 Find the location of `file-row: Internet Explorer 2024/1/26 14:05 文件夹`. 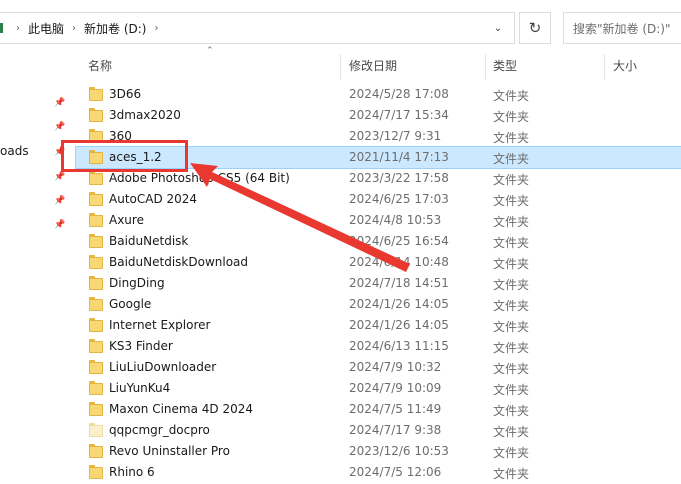

file-row: Internet Explorer 2024/1/26 14:05 文件夹 is located at coordinates (378, 325).